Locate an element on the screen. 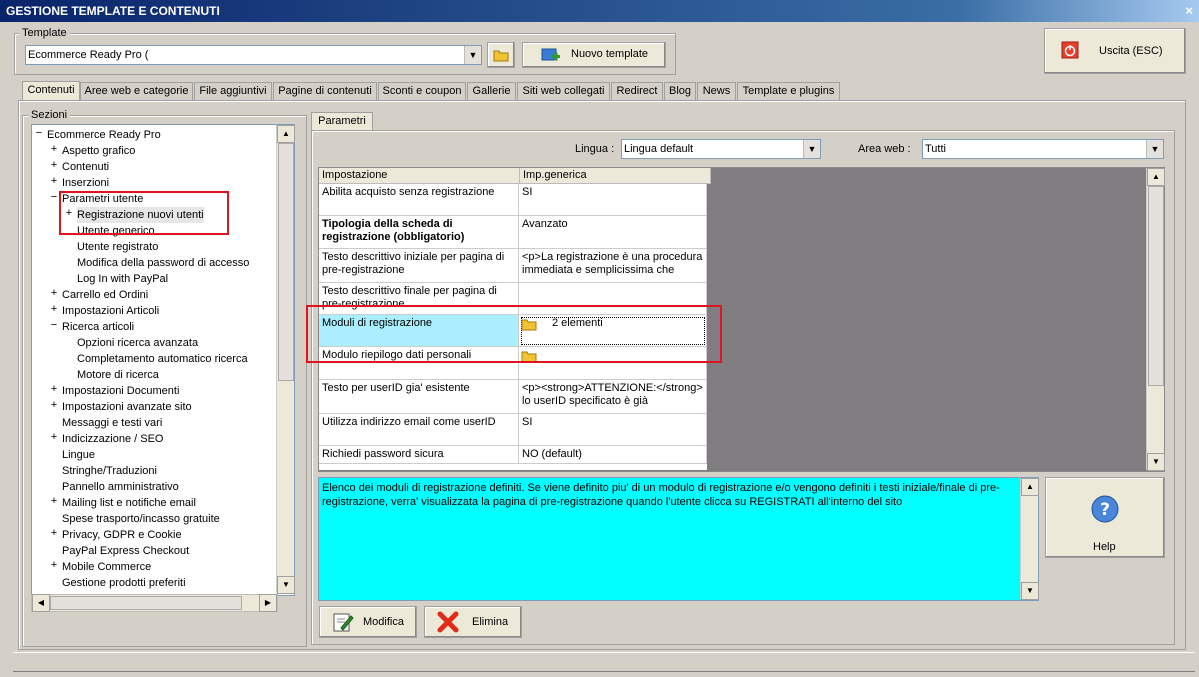  scroll-left-icon: ◀ is located at coordinates (41, 603).